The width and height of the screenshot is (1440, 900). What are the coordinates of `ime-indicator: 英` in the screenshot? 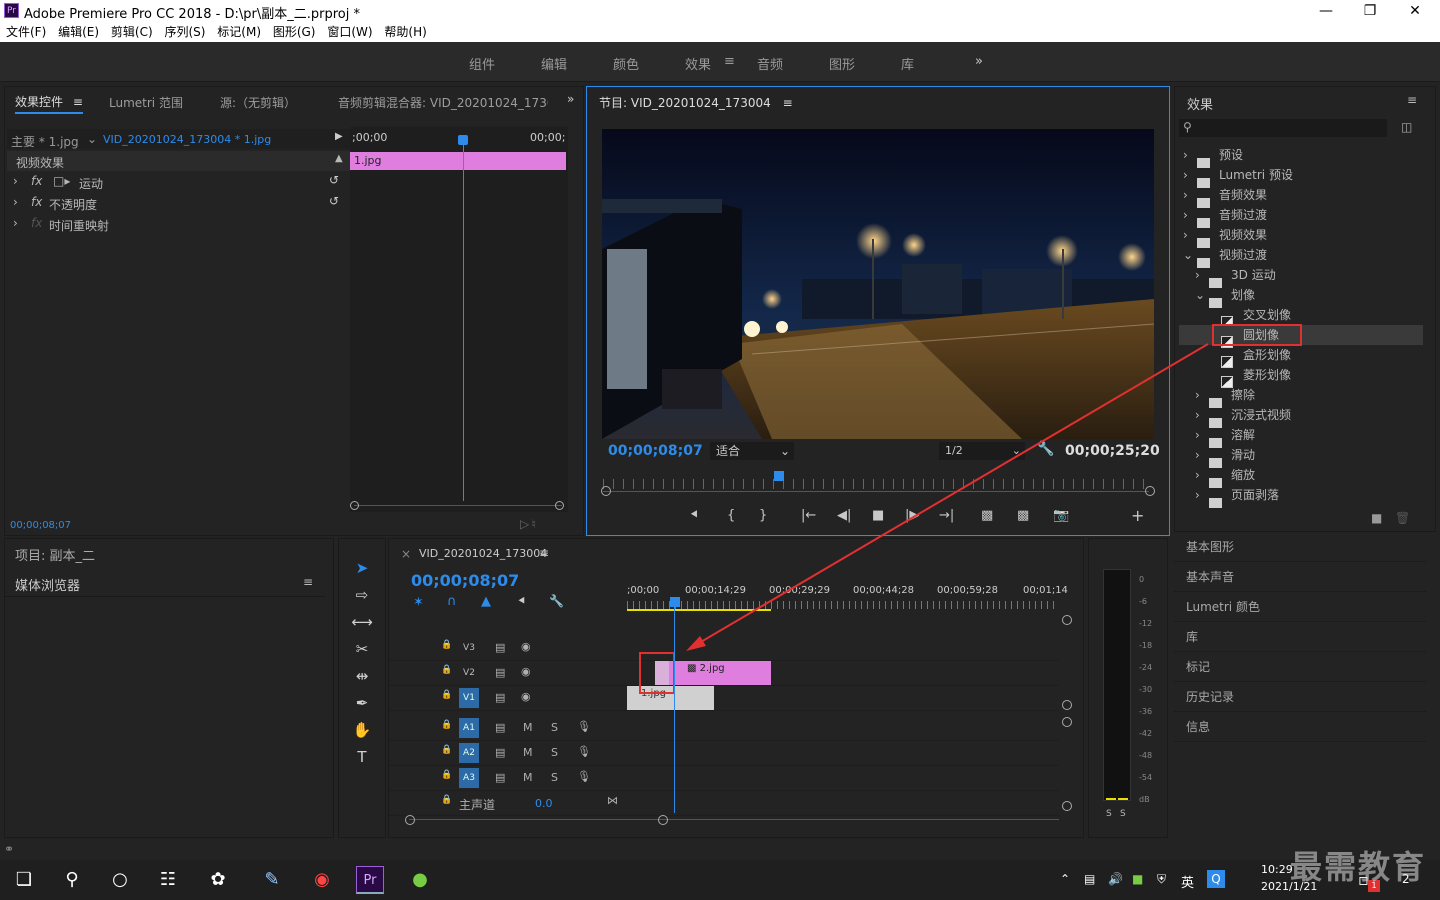 It's located at (1187, 881).